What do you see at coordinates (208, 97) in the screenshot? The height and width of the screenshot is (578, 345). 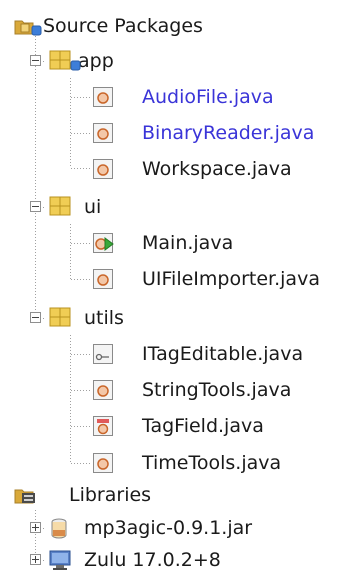 I see `tree-node-label: AudioFile.java` at bounding box center [208, 97].